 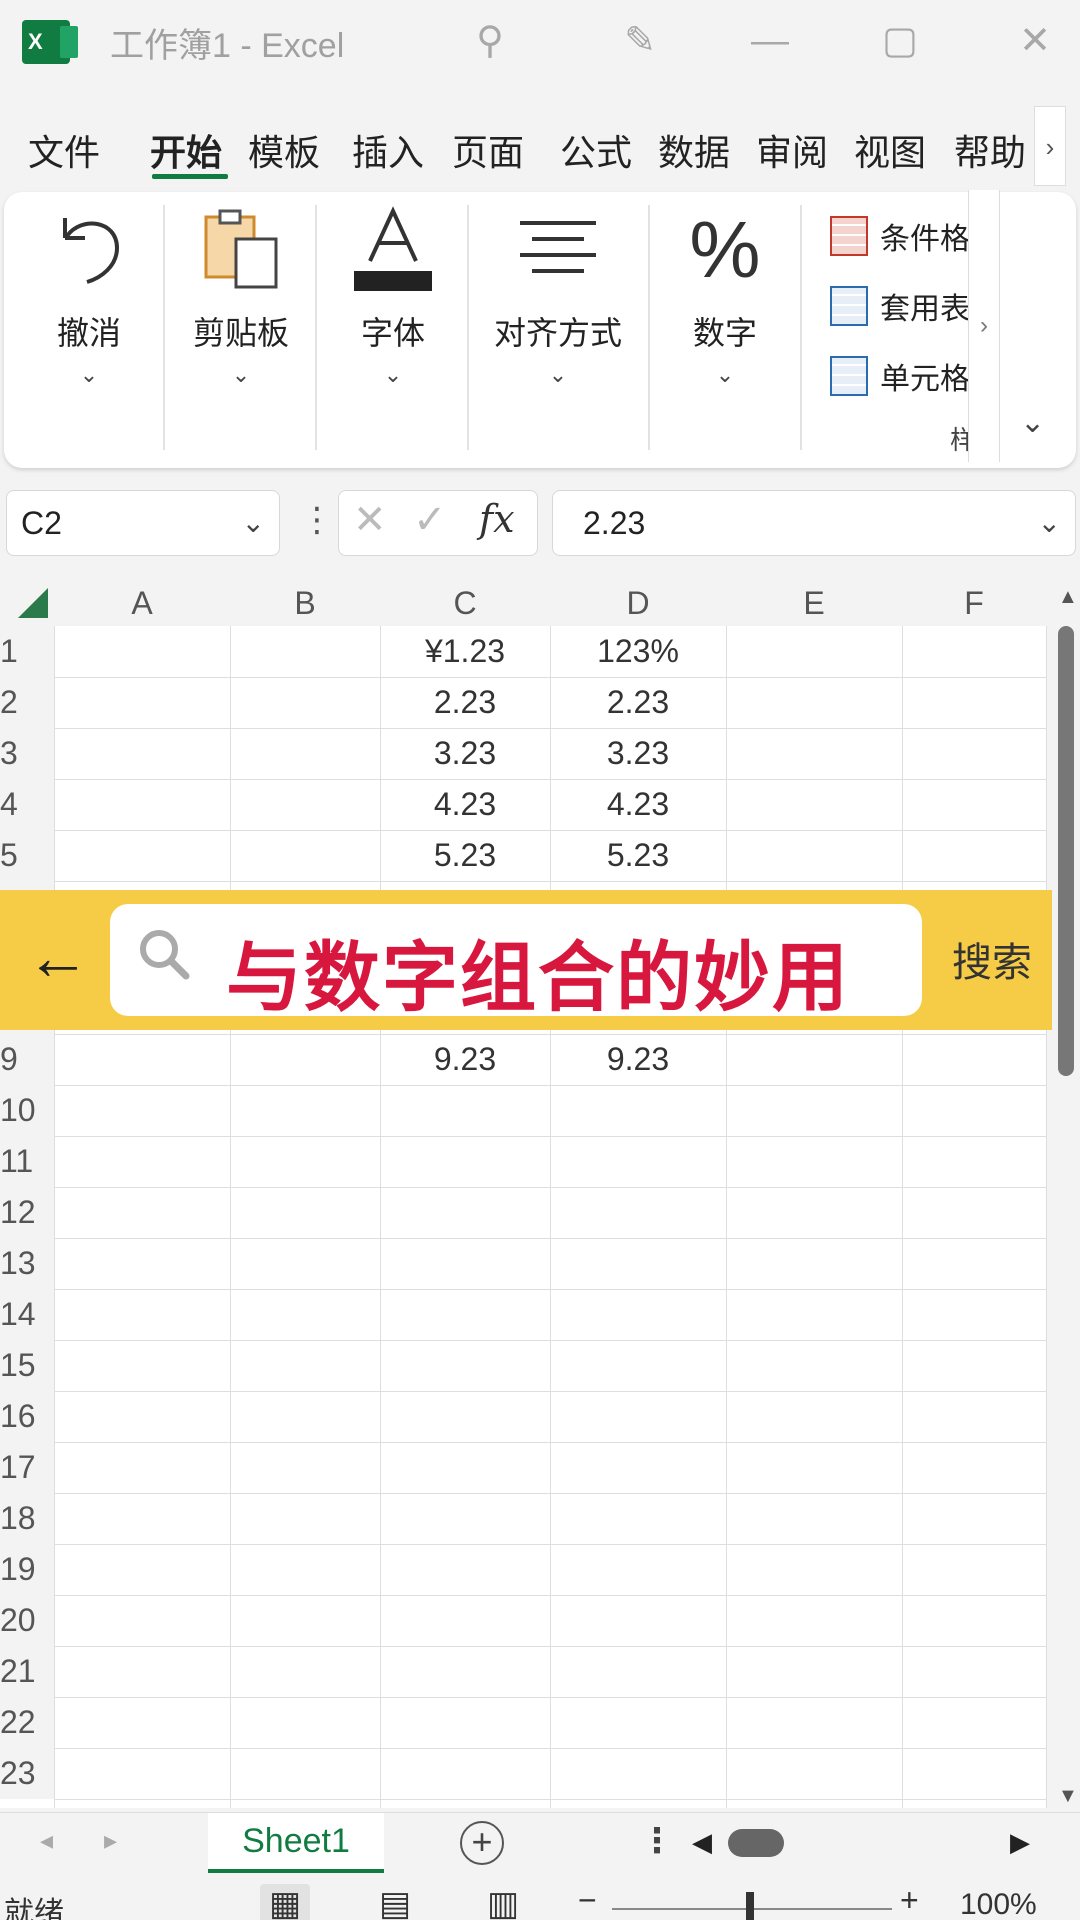 I want to click on tabs-scroll-right-icon: ›, so click(x=1050, y=146).